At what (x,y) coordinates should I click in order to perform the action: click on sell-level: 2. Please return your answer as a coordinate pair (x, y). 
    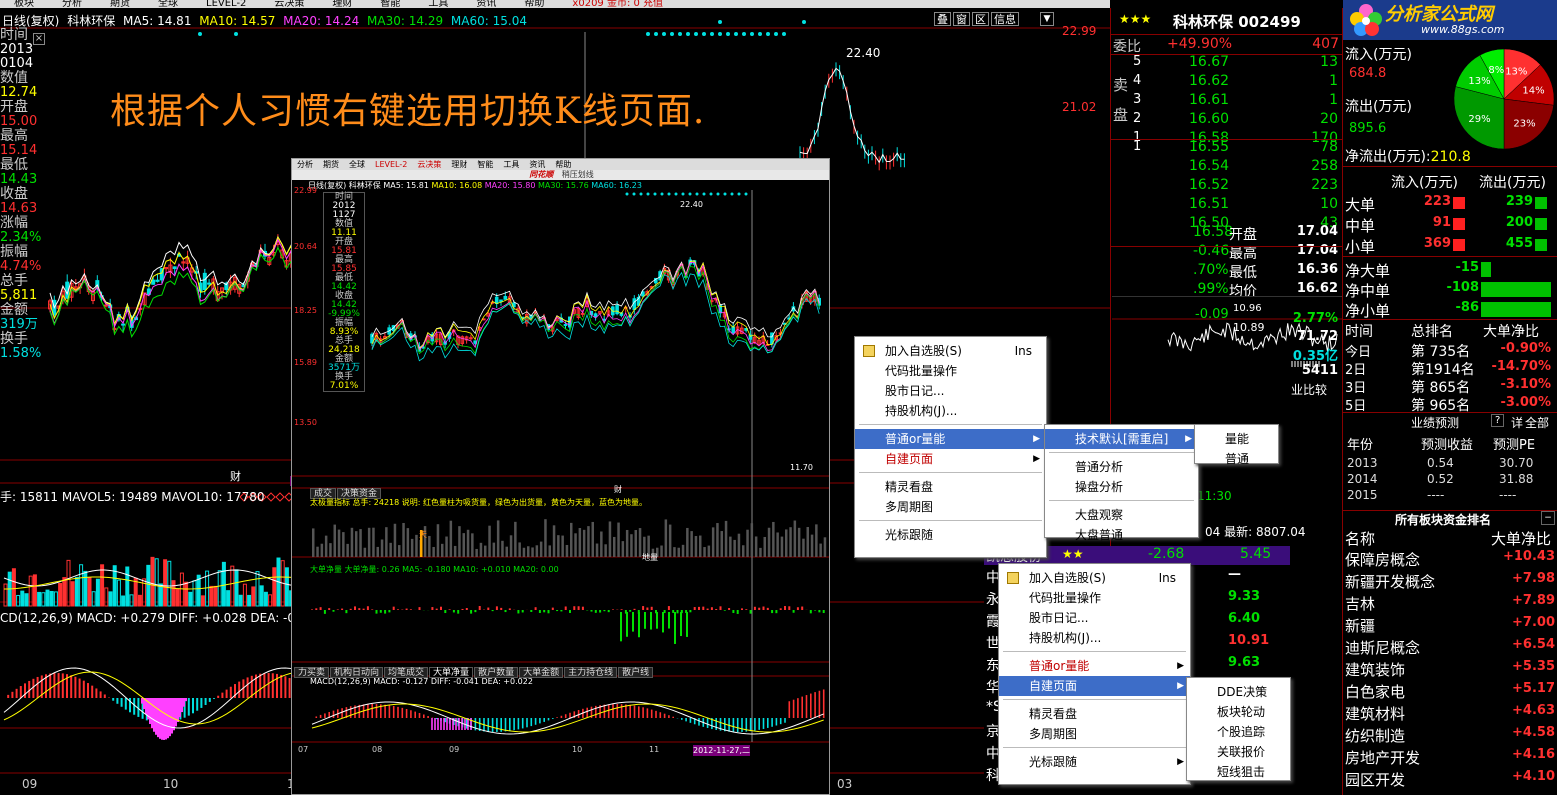
    Looking at the image, I should click on (1137, 118).